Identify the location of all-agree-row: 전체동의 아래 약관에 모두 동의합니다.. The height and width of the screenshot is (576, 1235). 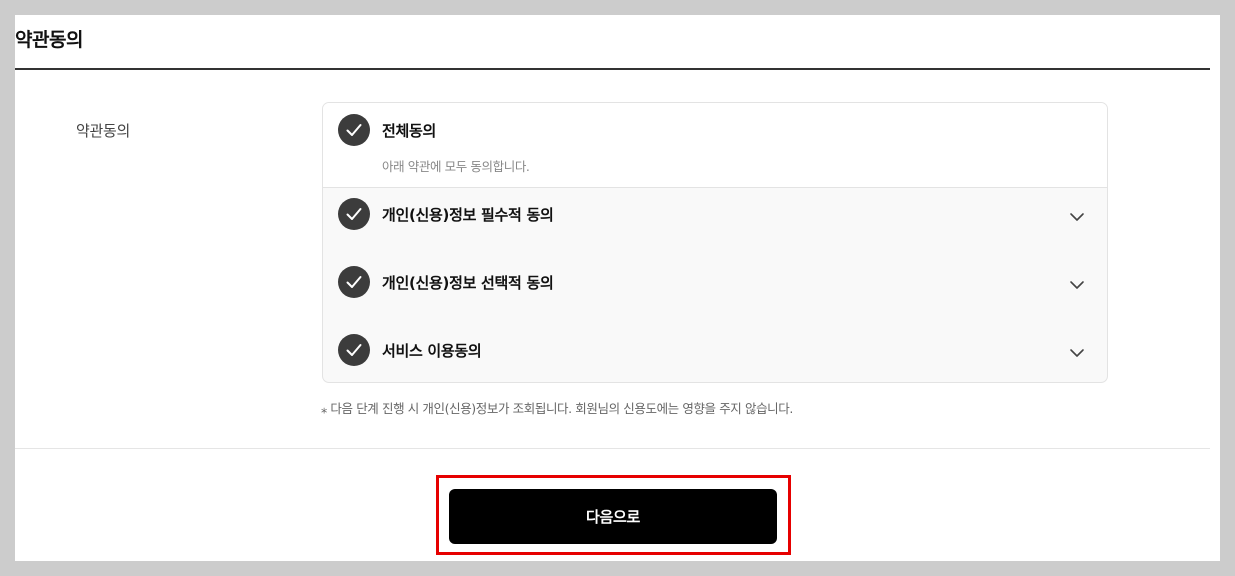
(715, 145).